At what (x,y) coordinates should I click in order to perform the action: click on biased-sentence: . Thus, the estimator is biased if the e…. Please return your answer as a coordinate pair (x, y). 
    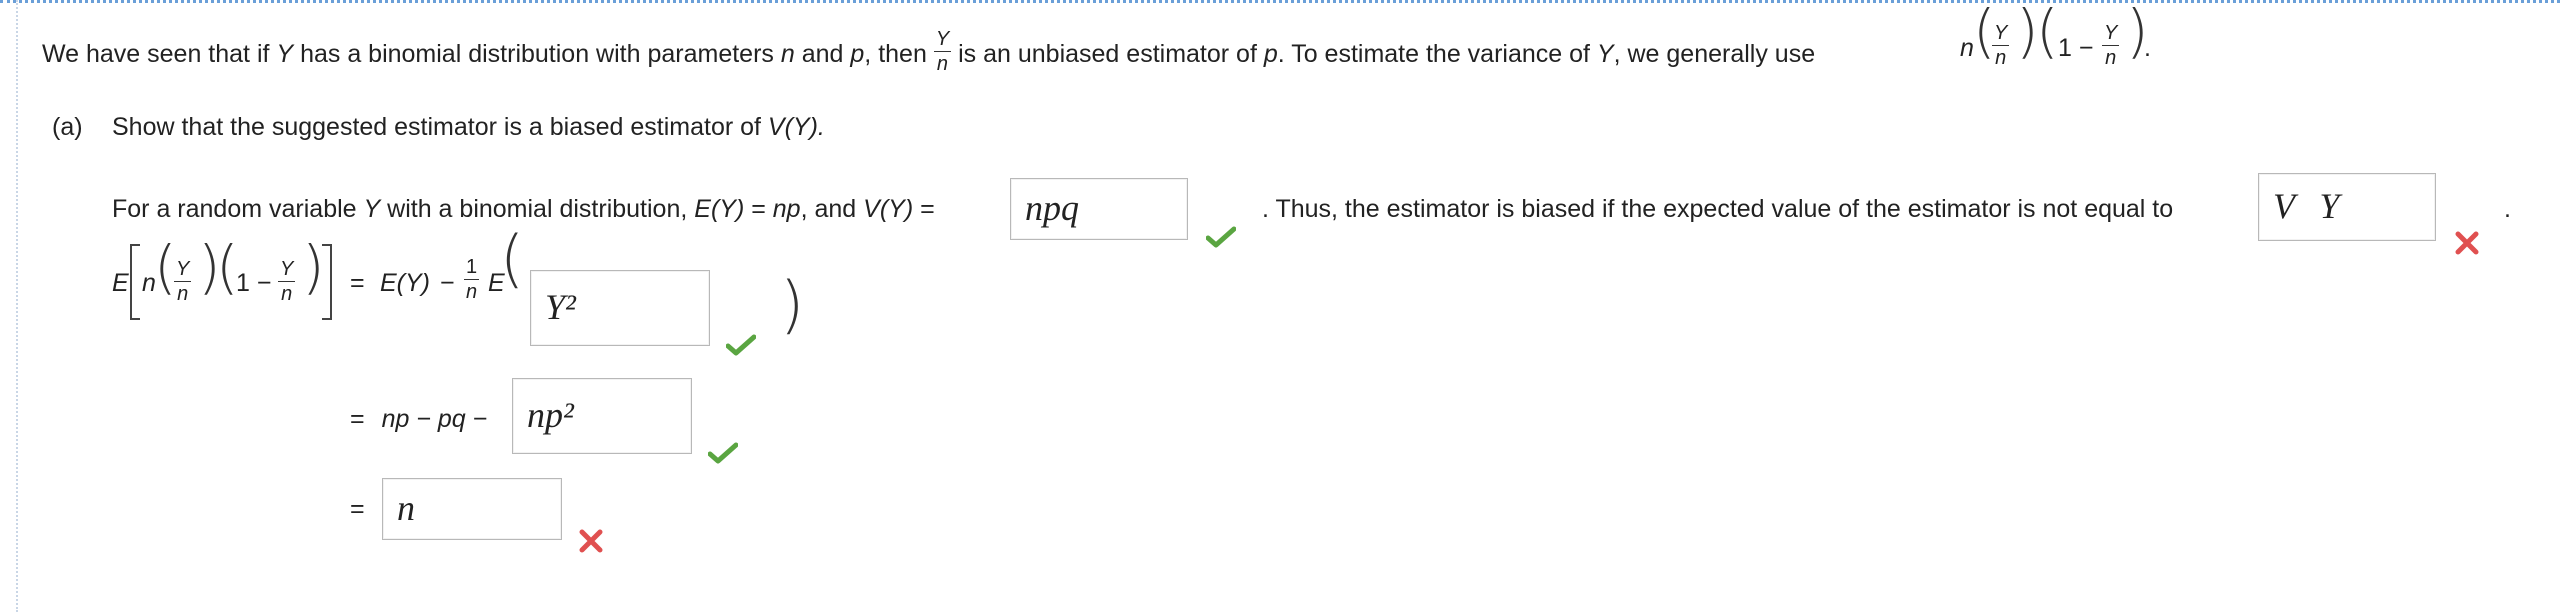
    Looking at the image, I should click on (1718, 209).